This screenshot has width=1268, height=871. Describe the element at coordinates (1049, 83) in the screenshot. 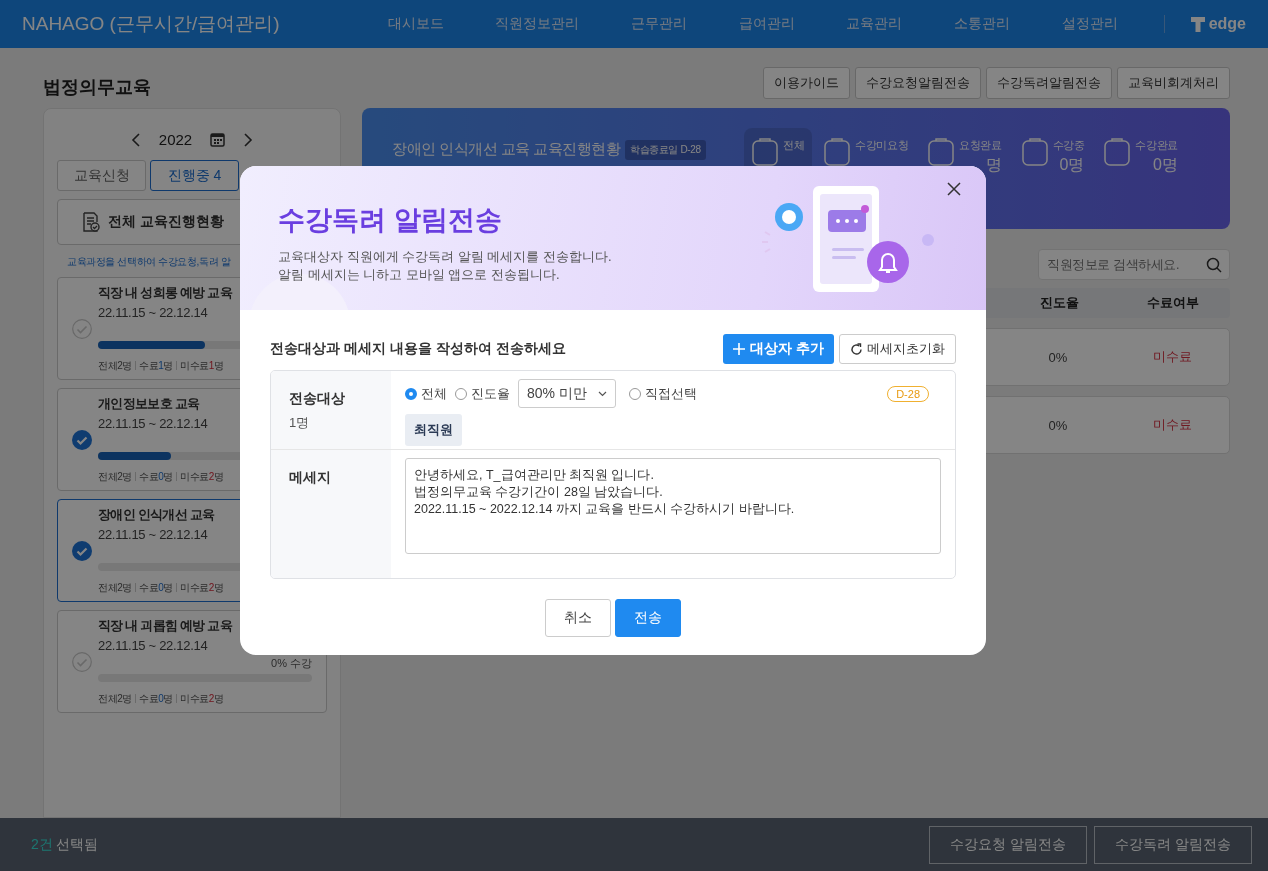

I see `toolbar-button: 수강독려알림전송` at that location.